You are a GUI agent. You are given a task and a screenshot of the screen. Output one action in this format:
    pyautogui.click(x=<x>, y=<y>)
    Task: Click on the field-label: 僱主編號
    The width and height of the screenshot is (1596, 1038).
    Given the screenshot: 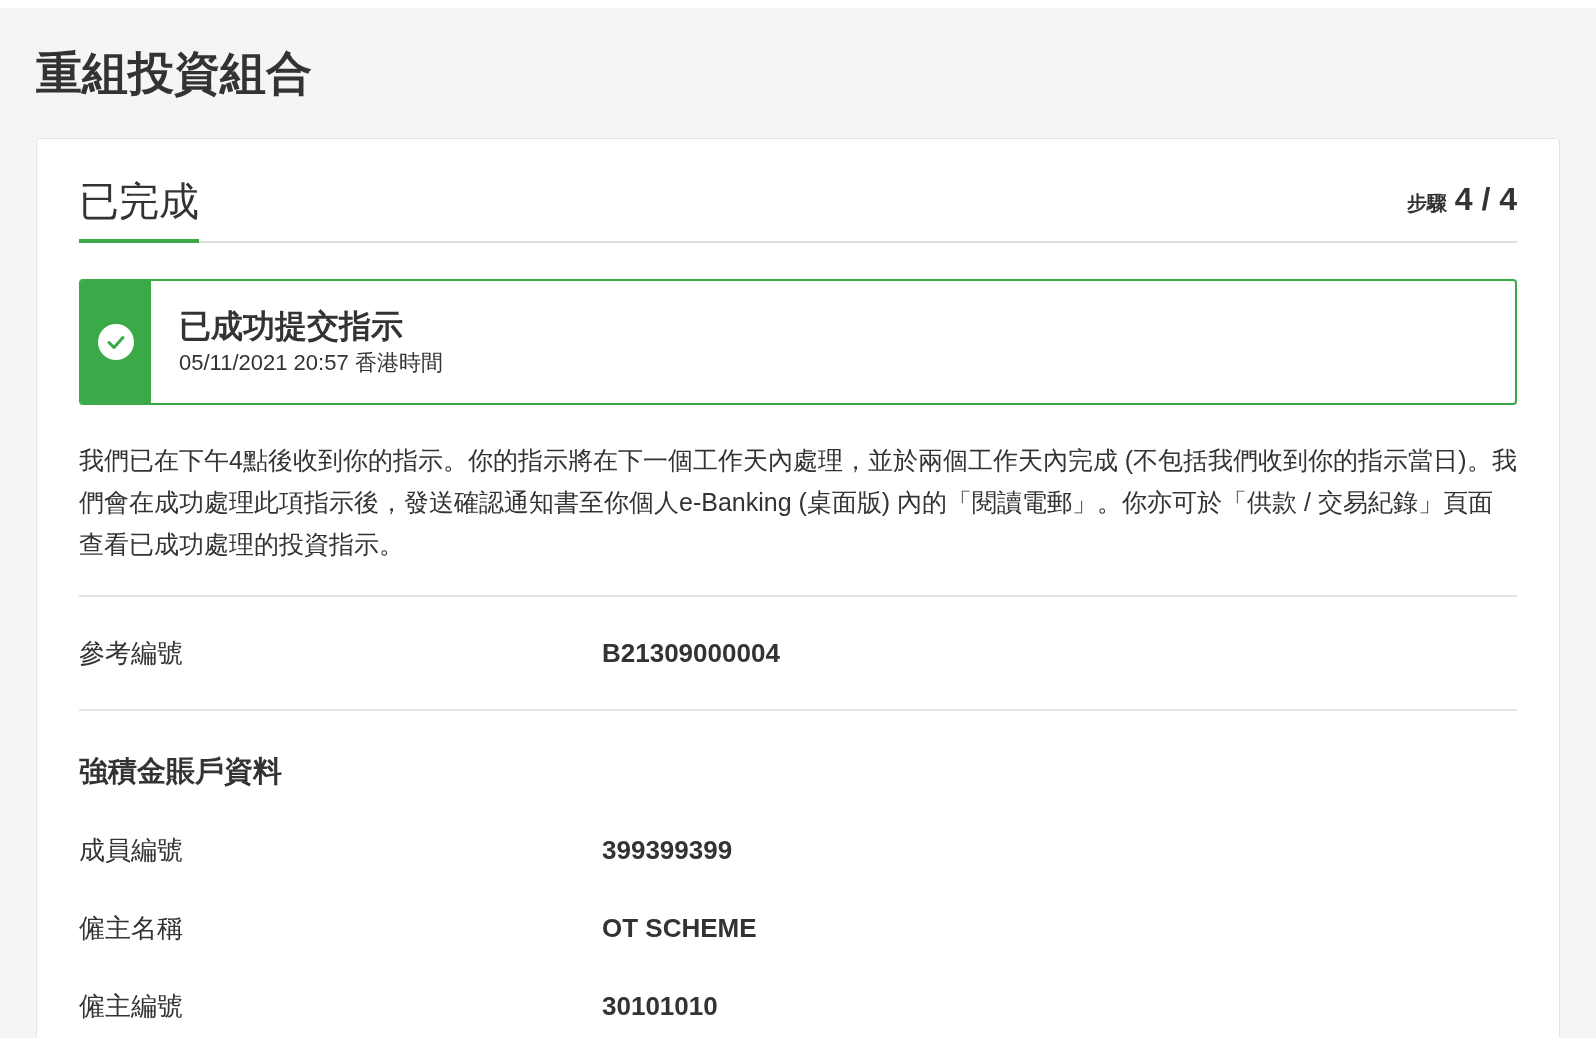 What is the action you would take?
    pyautogui.click(x=131, y=1006)
    